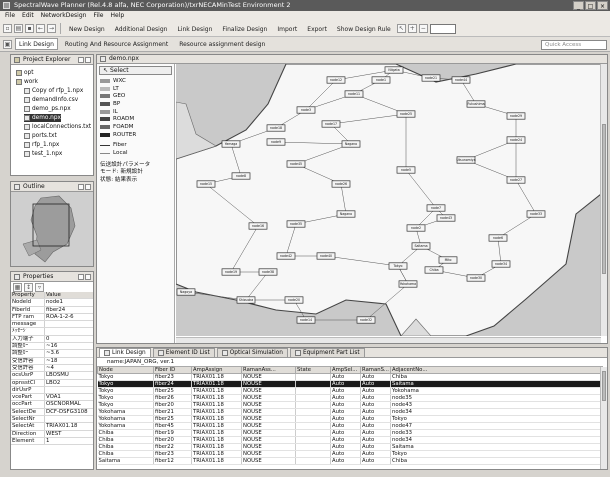  I want to click on map-node: node7, so click(436, 208).